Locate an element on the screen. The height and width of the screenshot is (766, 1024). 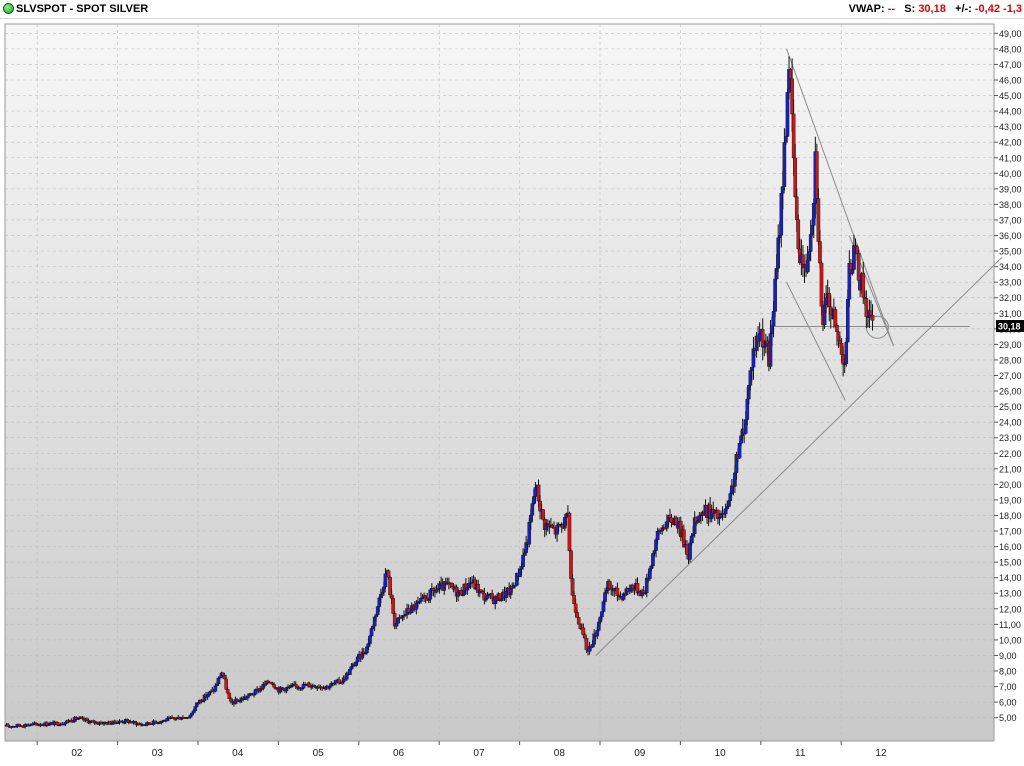
y-tick-label: 18,00 is located at coordinates (1010, 516).